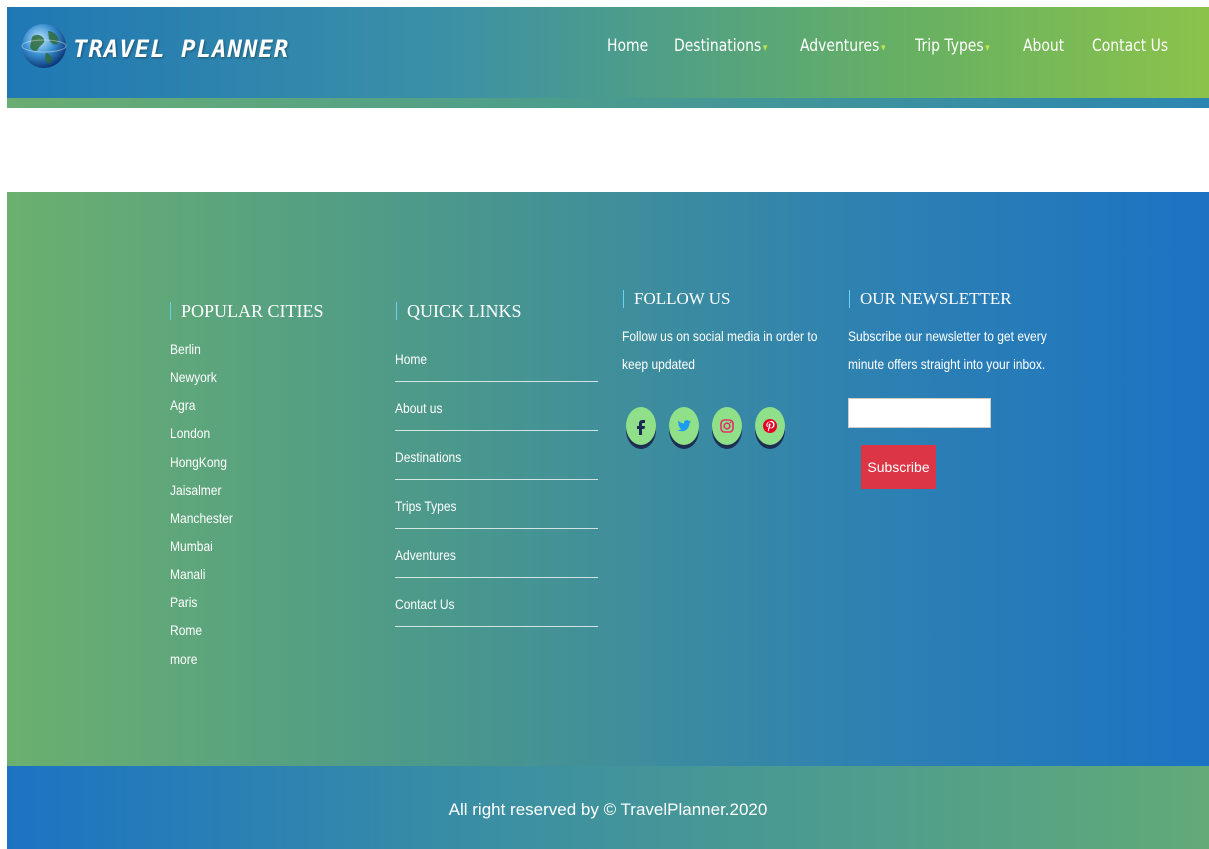  I want to click on city-link: HongKong, so click(198, 462).